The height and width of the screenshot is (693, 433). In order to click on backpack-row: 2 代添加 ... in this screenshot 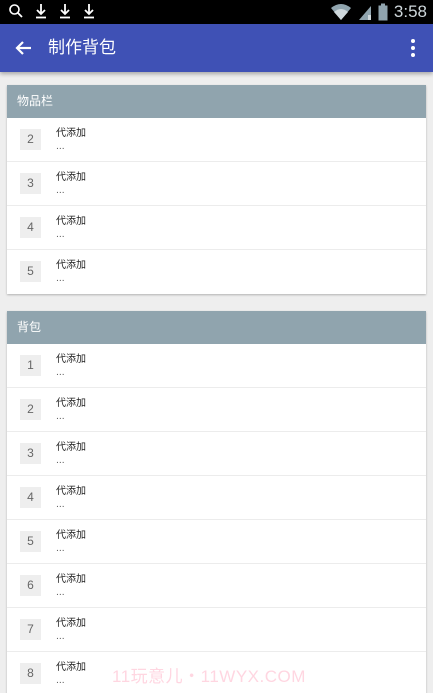, I will do `click(216, 410)`.